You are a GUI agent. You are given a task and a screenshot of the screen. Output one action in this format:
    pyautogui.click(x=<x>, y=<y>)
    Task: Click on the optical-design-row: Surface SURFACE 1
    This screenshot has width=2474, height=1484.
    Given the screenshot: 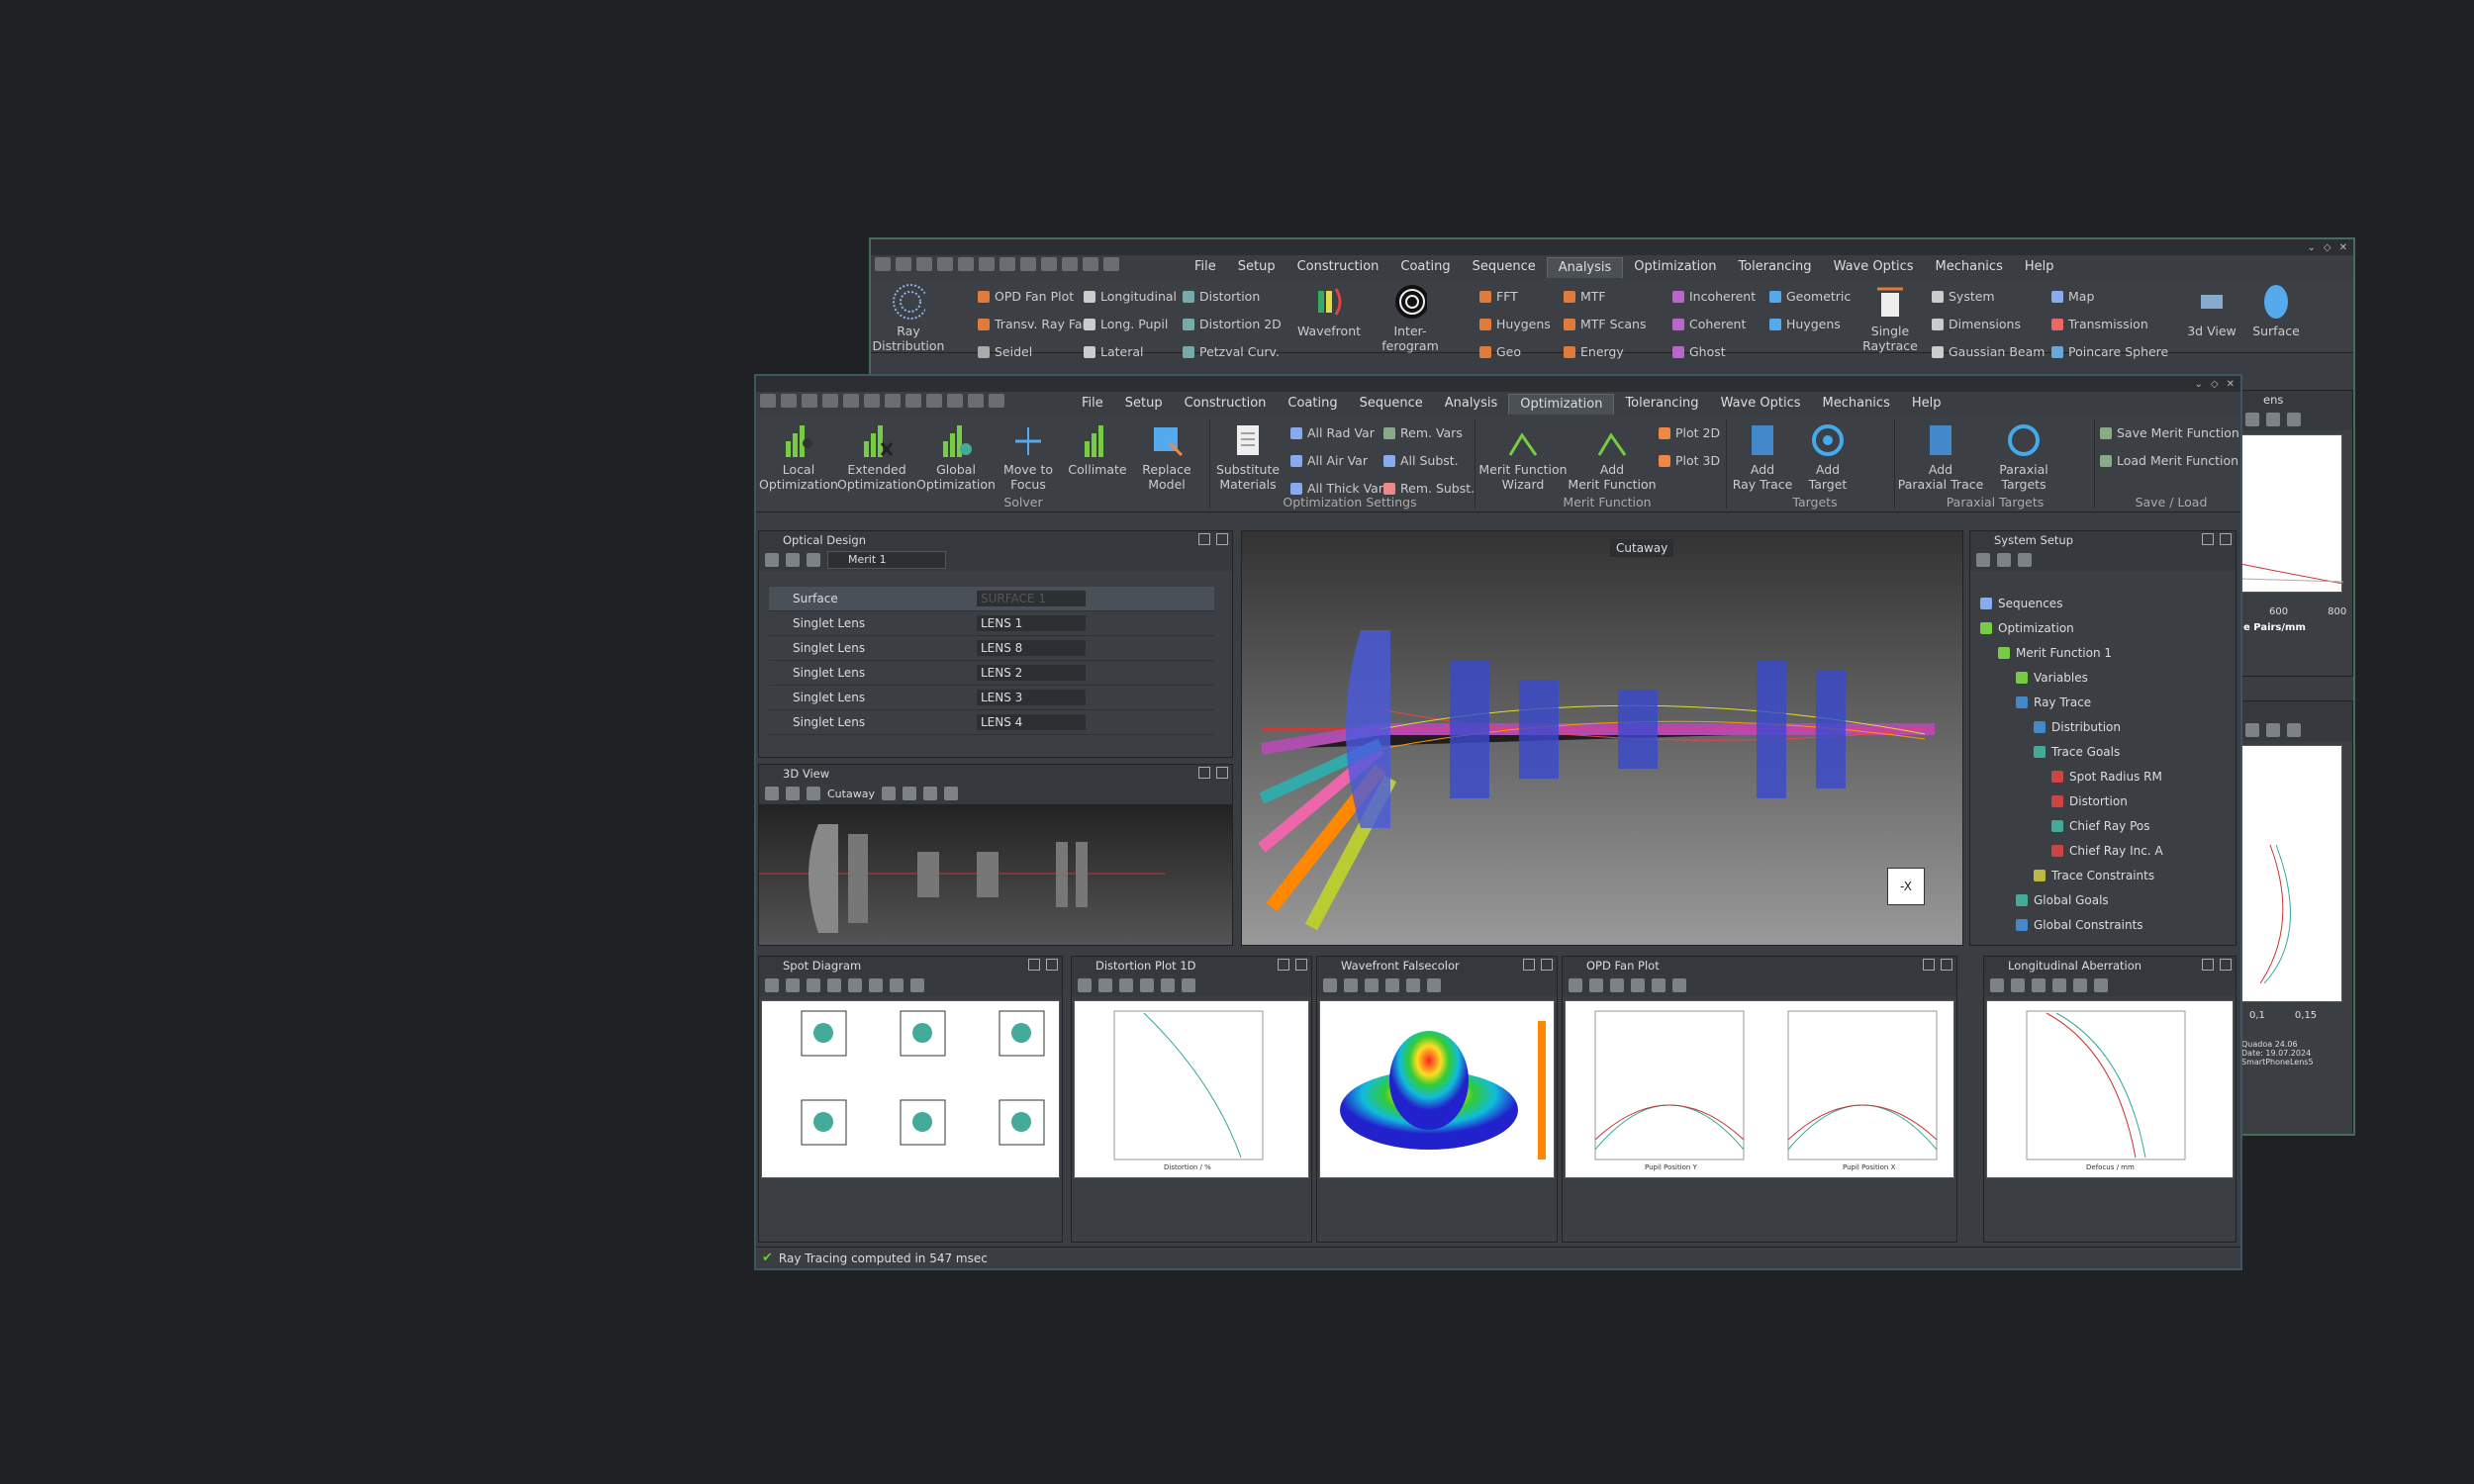 What is the action you would take?
    pyautogui.click(x=992, y=599)
    